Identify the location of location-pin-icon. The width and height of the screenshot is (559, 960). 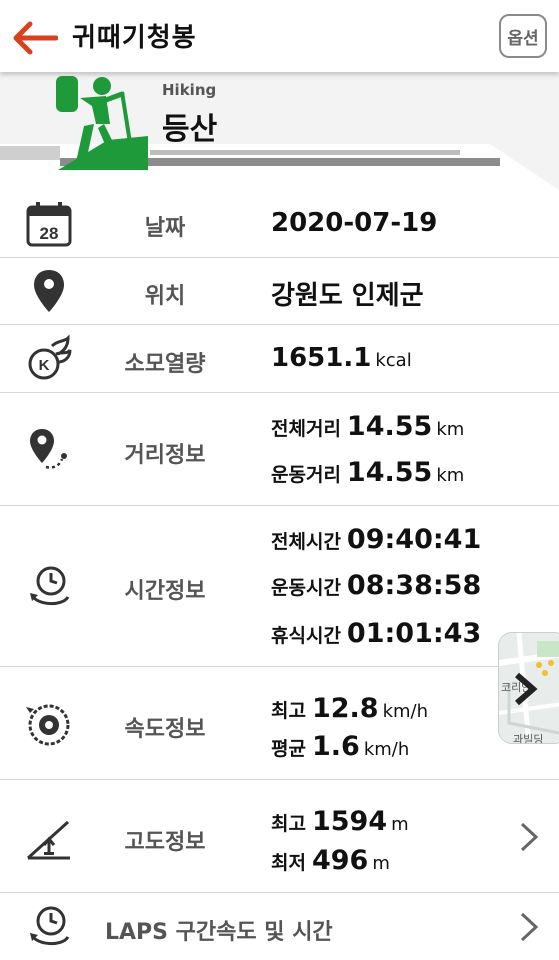
(49, 291).